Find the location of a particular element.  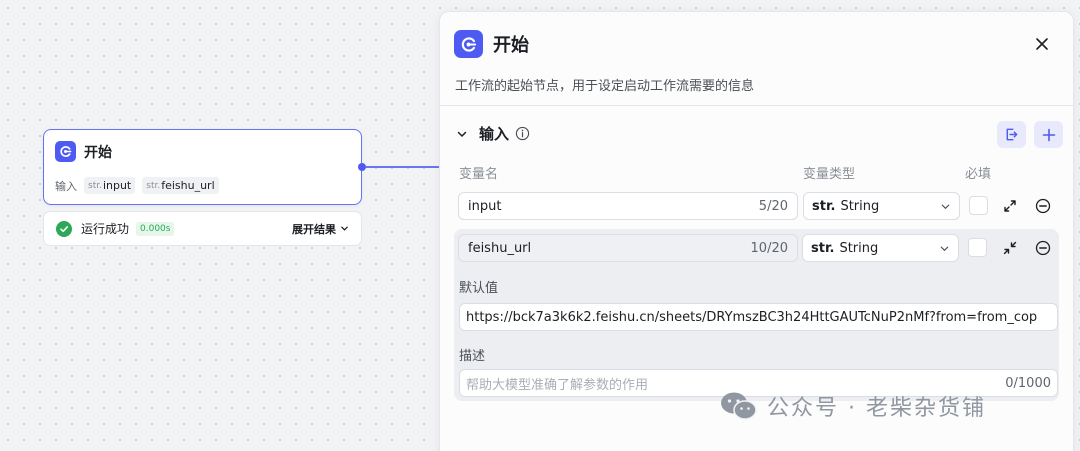

panel-header: 开始 is located at coordinates (491, 44).